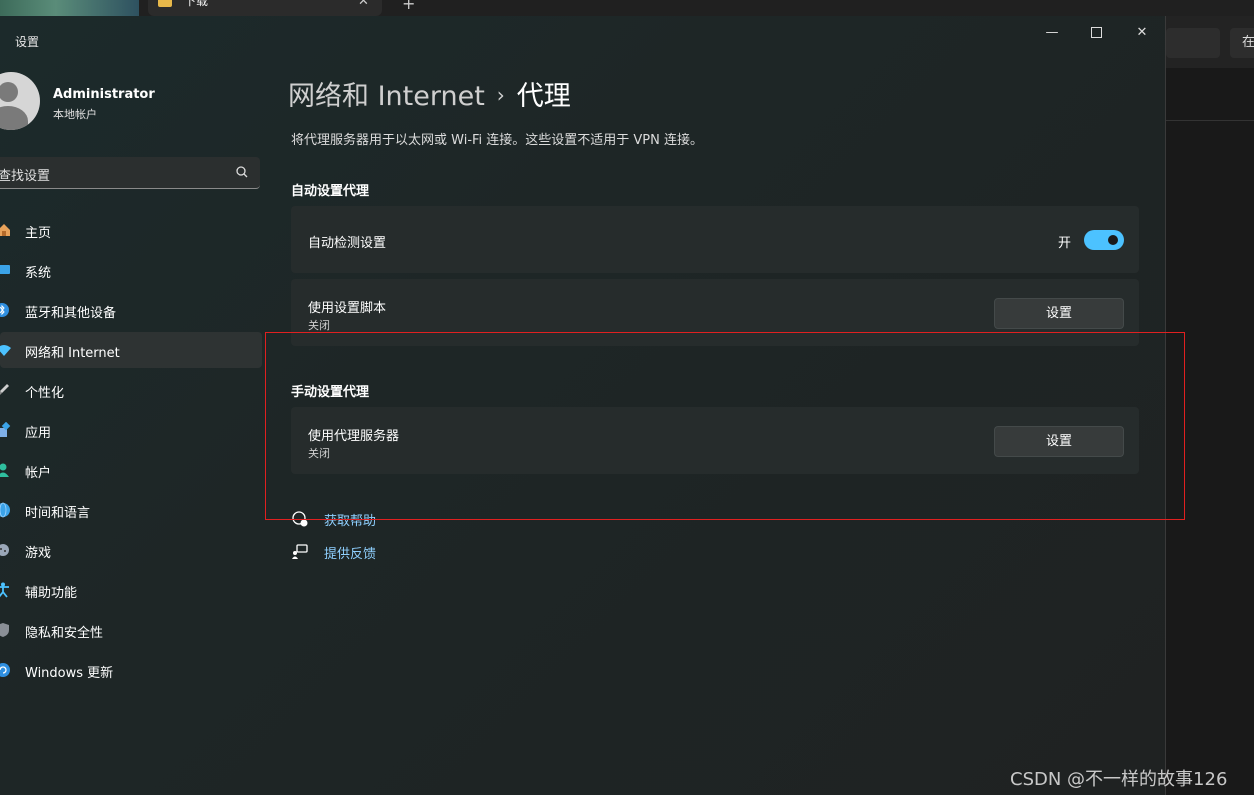 The image size is (1254, 795). What do you see at coordinates (131, 550) in the screenshot?
I see `sidebar-item-gaming: 游戏` at bounding box center [131, 550].